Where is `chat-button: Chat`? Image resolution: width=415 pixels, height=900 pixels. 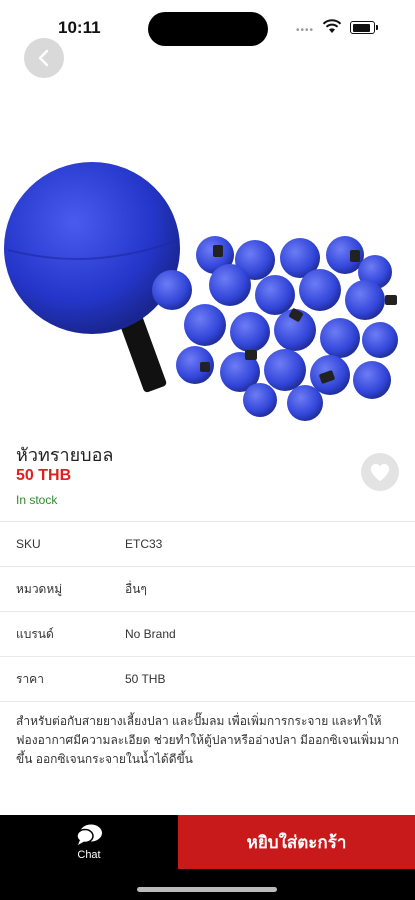
chat-button: Chat is located at coordinates (89, 842).